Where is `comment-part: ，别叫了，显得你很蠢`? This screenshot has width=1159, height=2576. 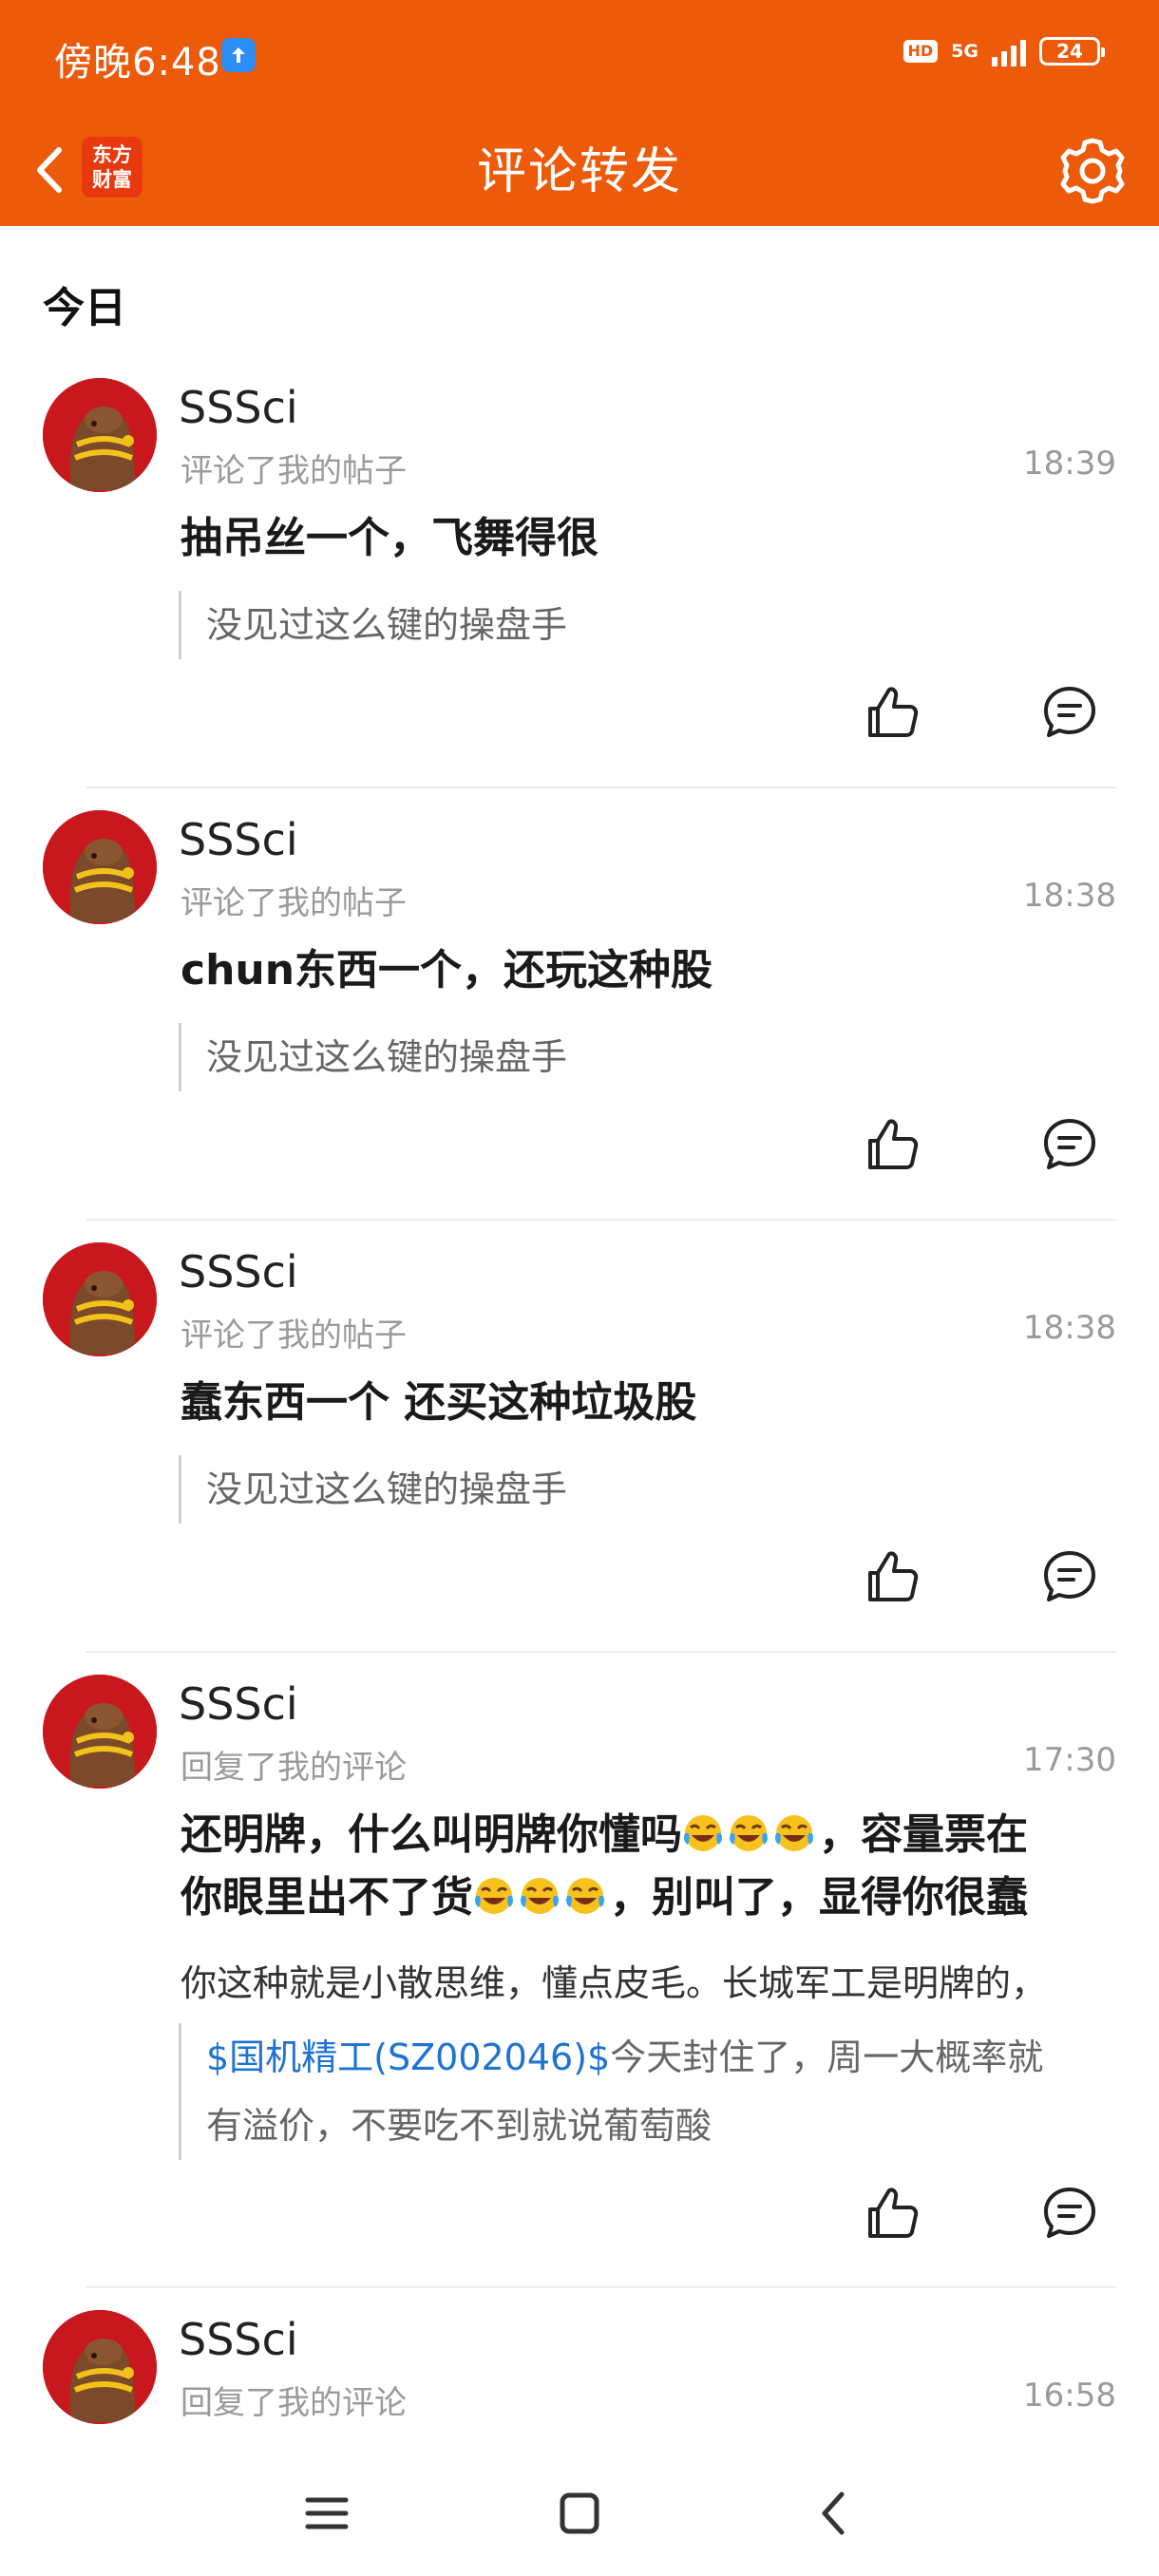 comment-part: ，别叫了，显得你很蠢 is located at coordinates (819, 1897).